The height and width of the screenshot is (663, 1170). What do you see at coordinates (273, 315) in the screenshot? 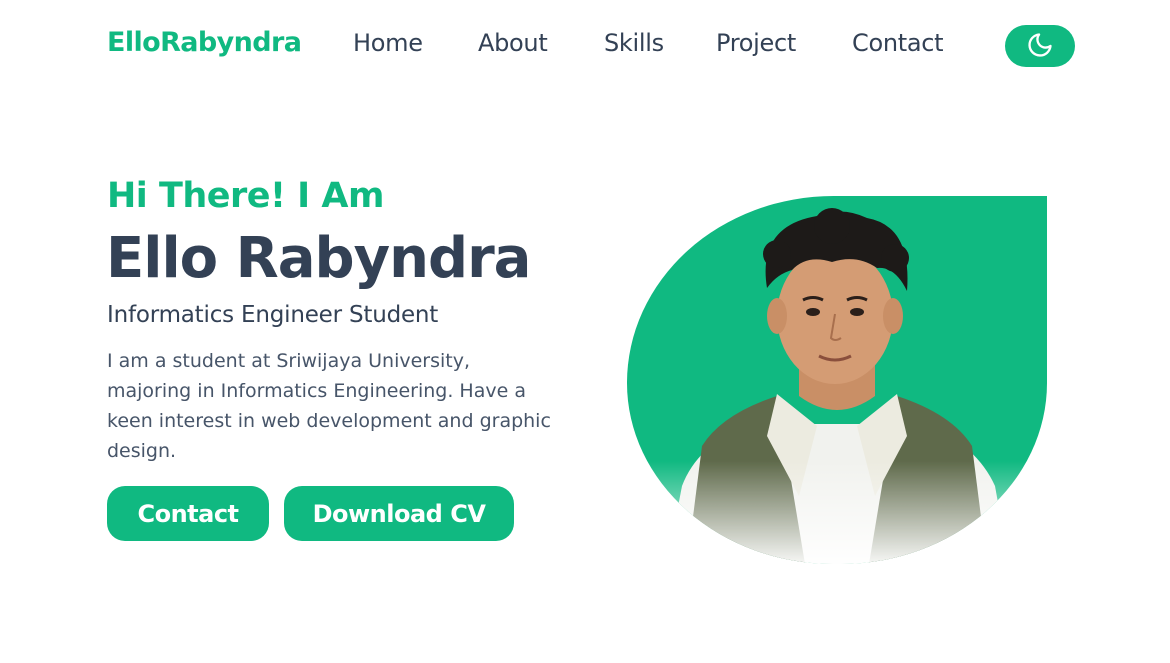
I see `hero-role: Informatics Engineer Student` at bounding box center [273, 315].